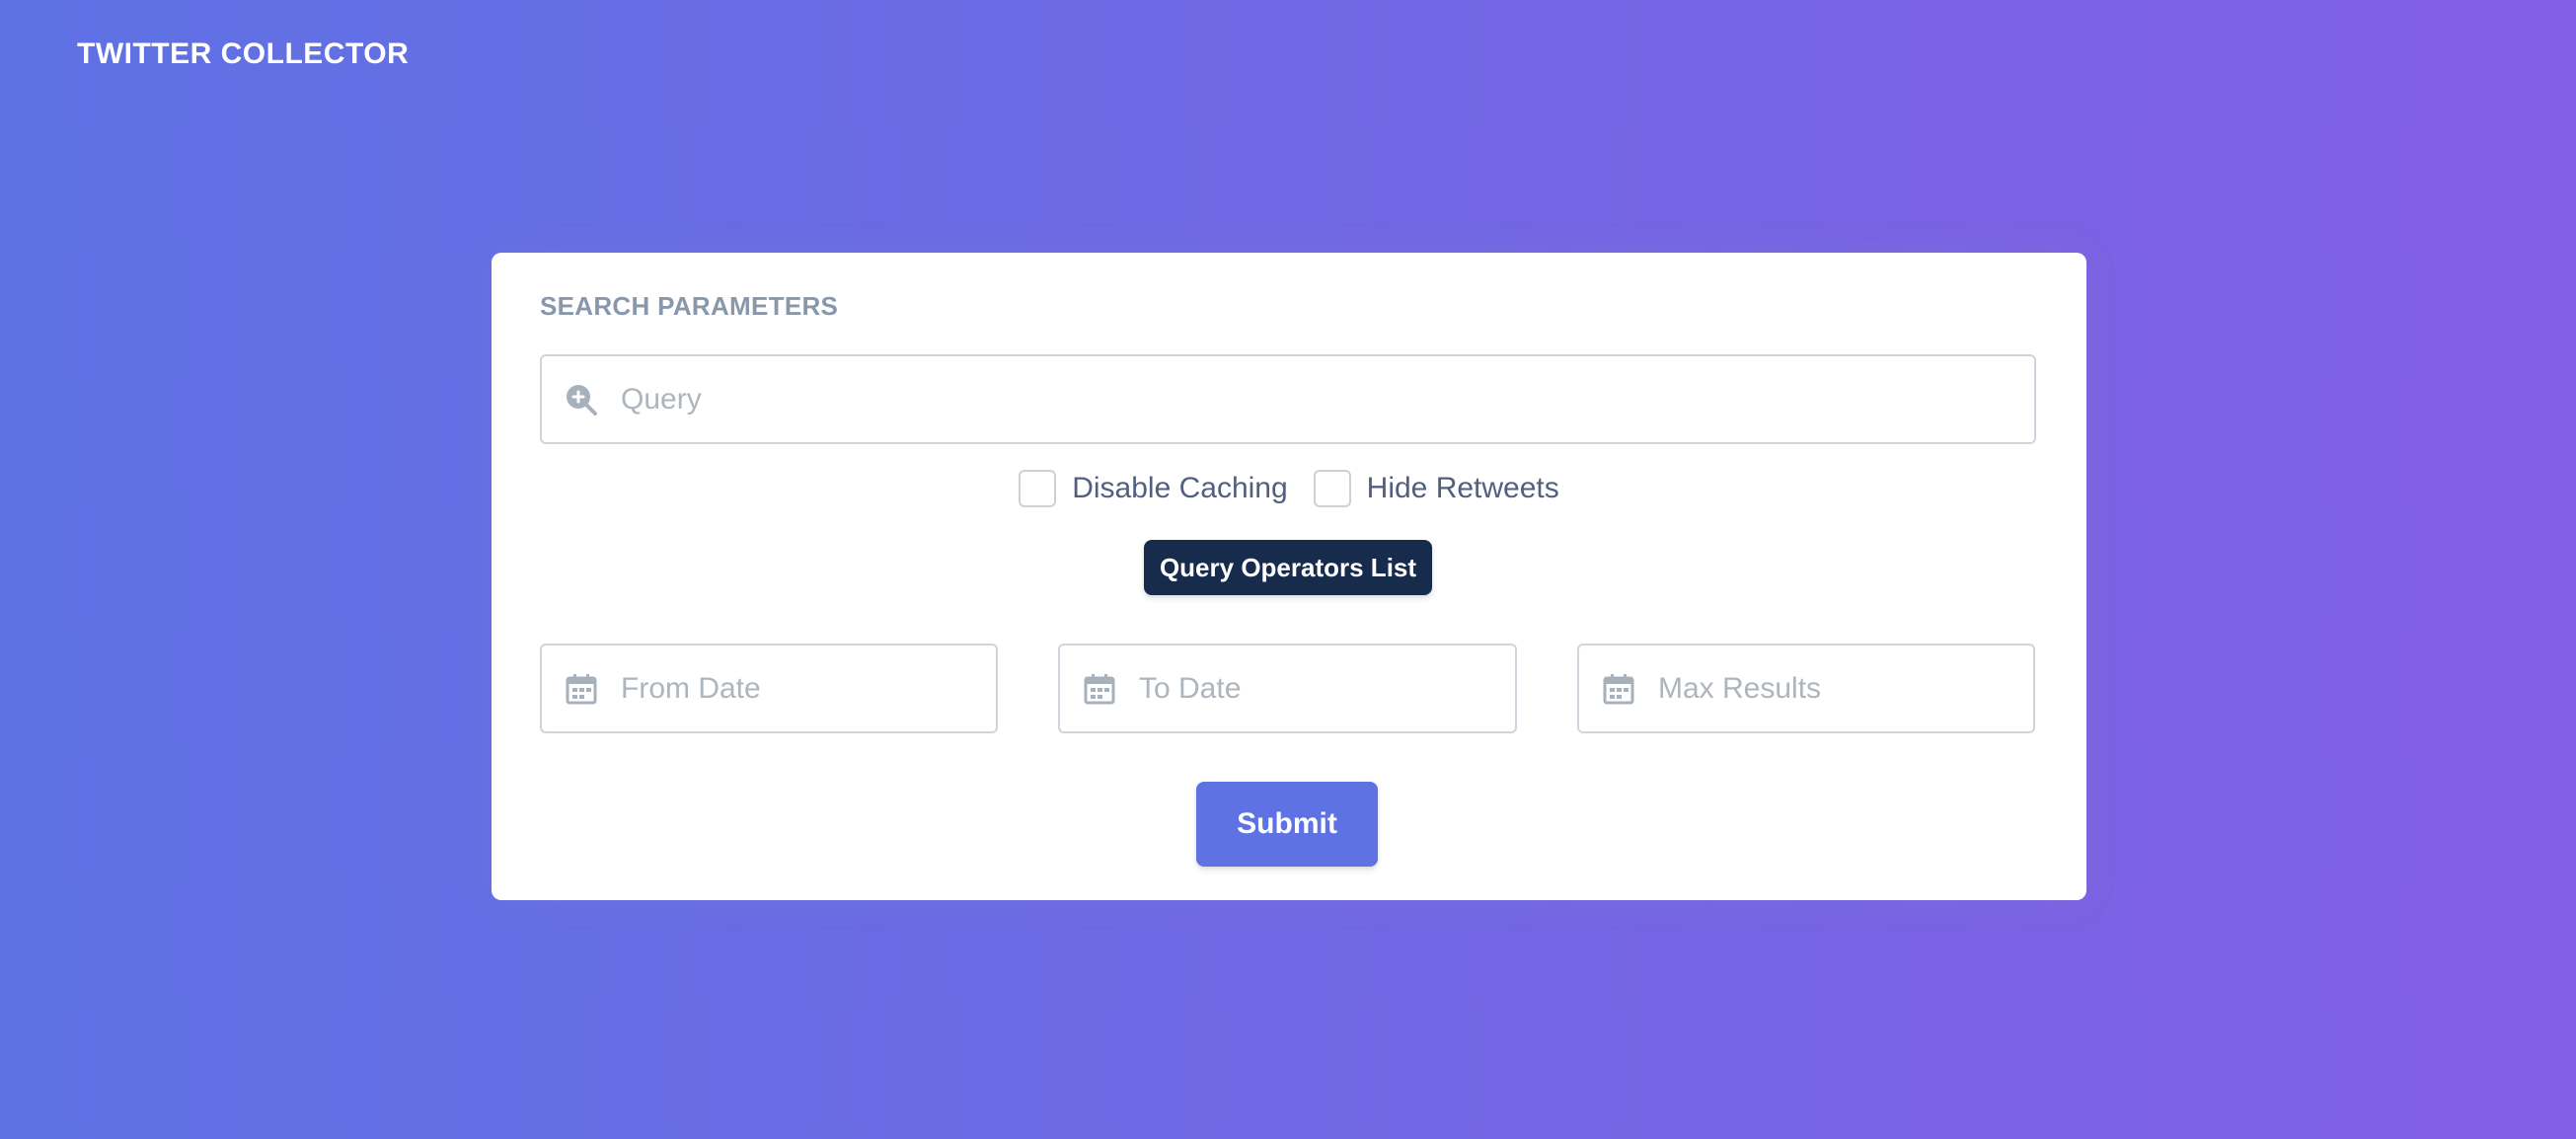 The width and height of the screenshot is (2576, 1139). I want to click on query-field, so click(1288, 399).